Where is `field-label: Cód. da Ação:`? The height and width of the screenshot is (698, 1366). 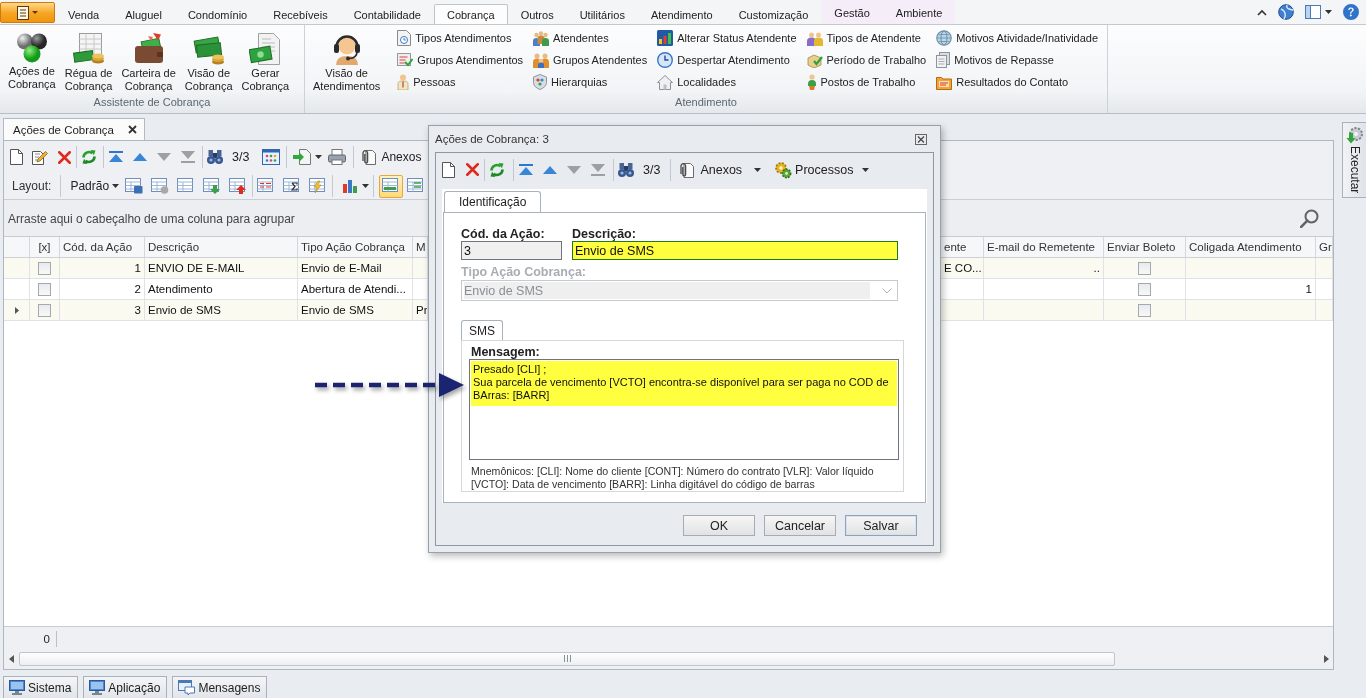
field-label: Cód. da Ação: is located at coordinates (503, 234).